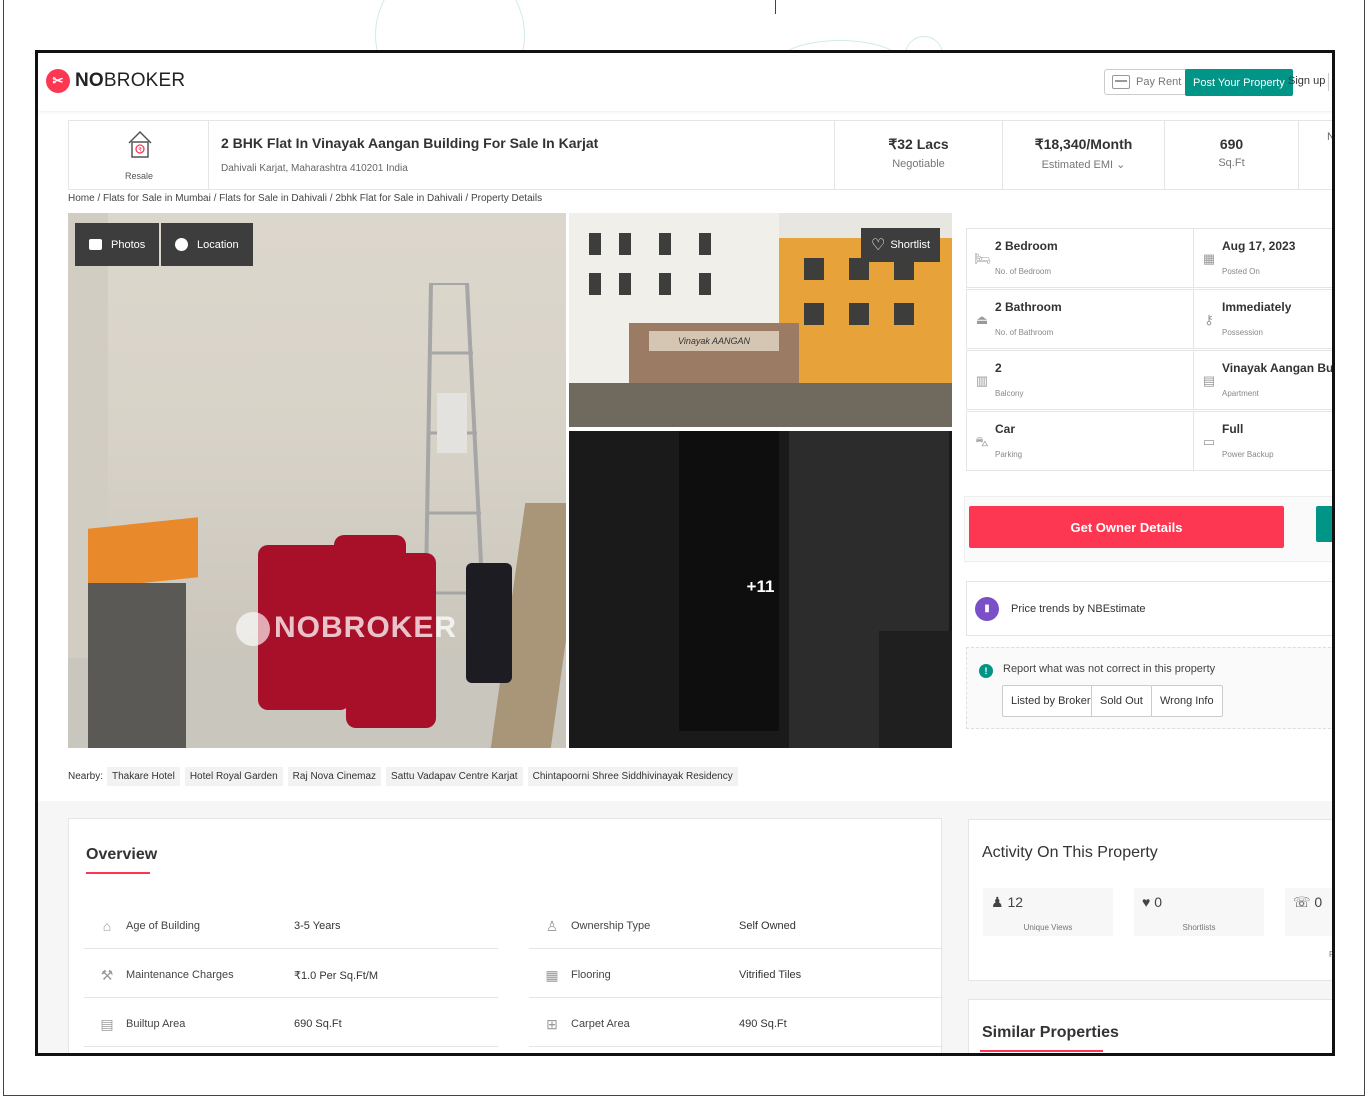 The width and height of the screenshot is (1368, 1099). I want to click on sign-up-link: Sign up, so click(1306, 81).